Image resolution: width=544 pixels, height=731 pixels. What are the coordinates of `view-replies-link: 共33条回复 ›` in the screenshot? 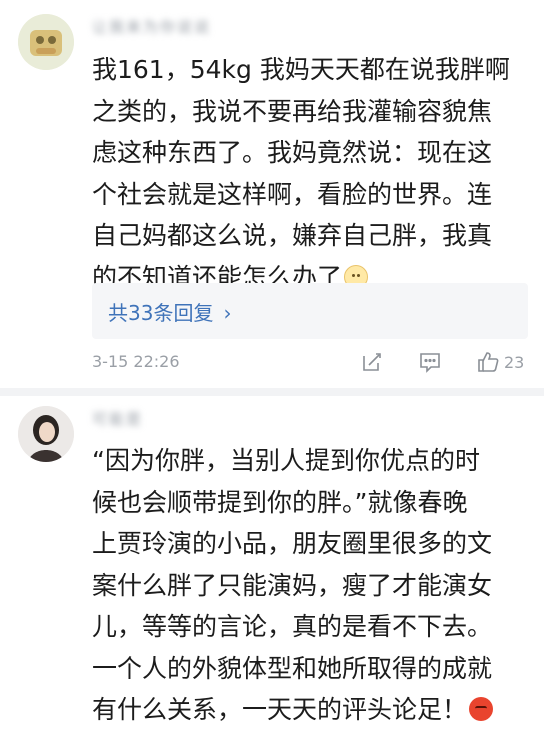 It's located at (169, 311).